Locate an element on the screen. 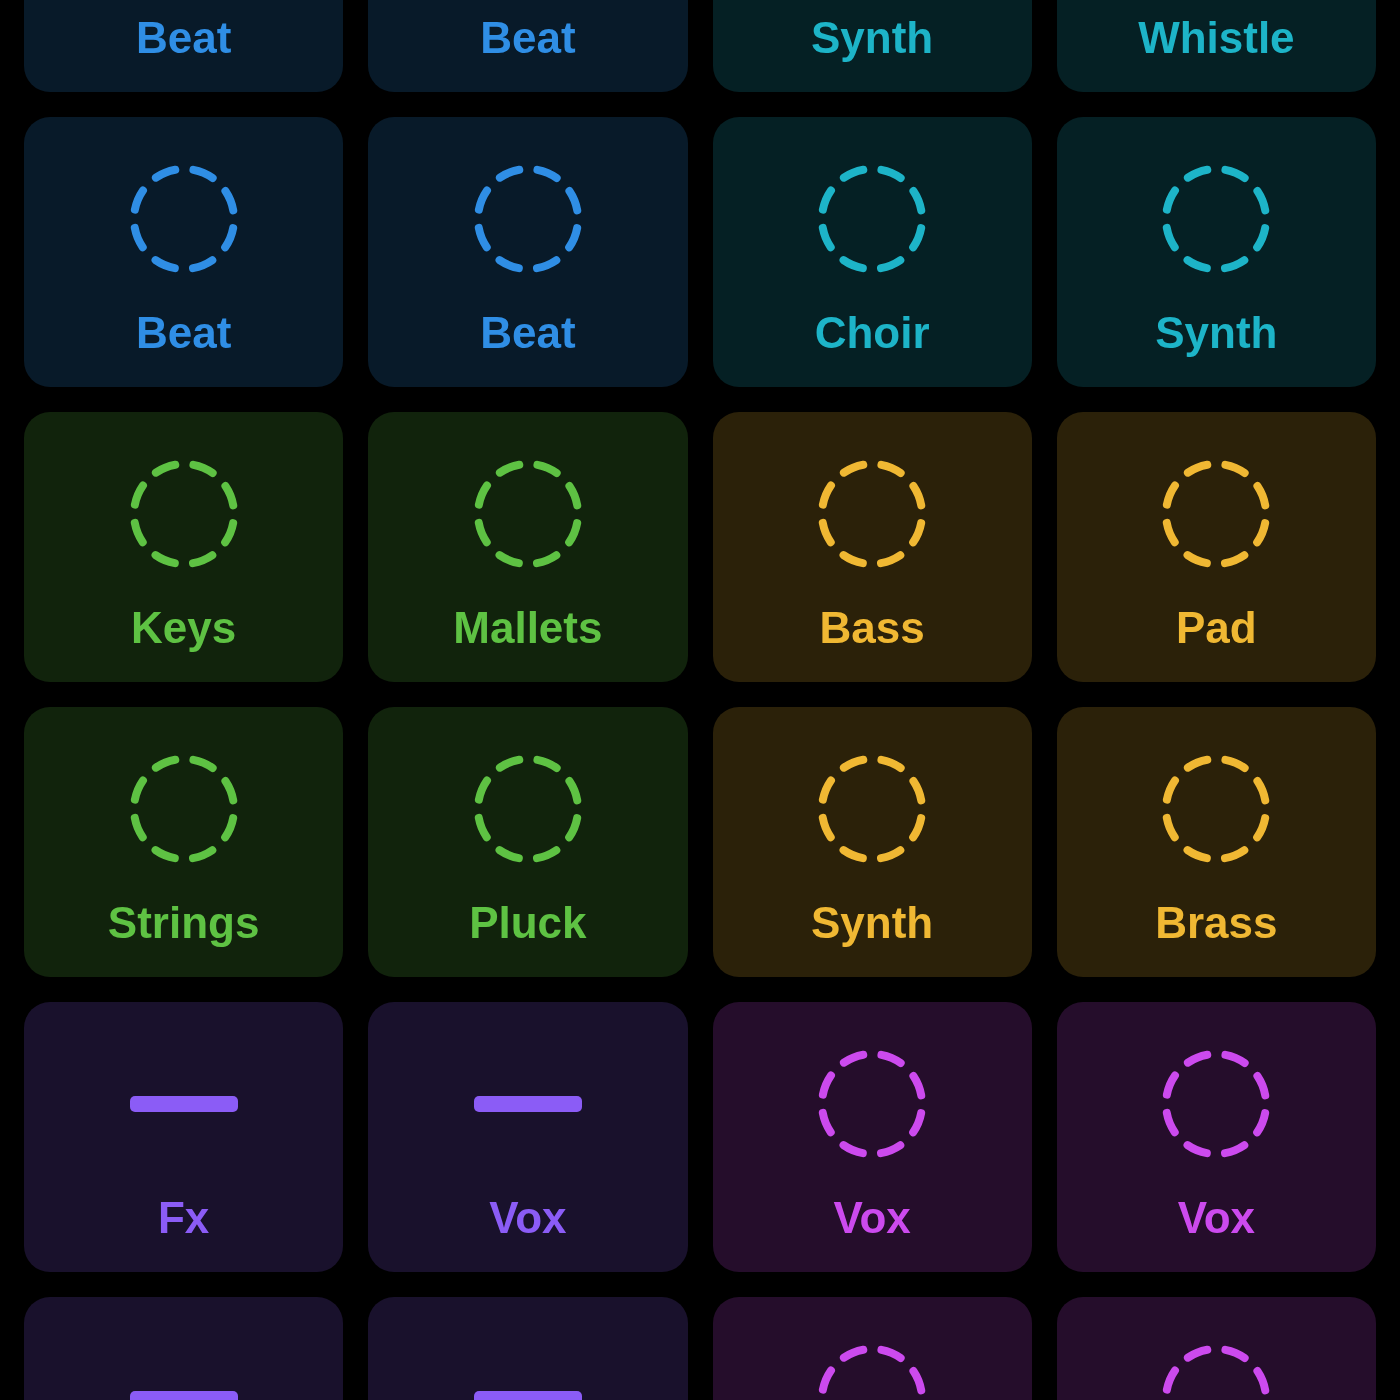  loop-cell: Choir is located at coordinates (872, 252).